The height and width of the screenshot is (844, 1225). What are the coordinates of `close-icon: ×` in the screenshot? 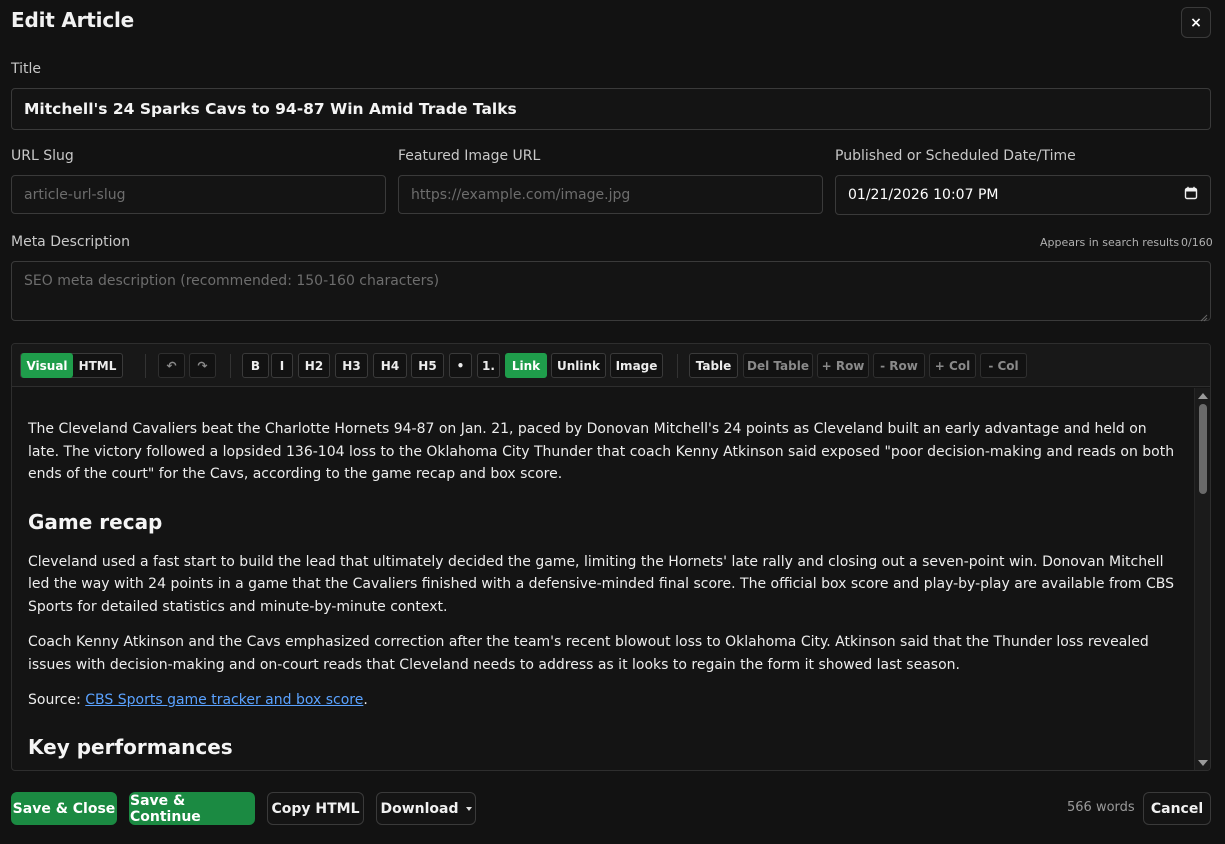 It's located at (1196, 22).